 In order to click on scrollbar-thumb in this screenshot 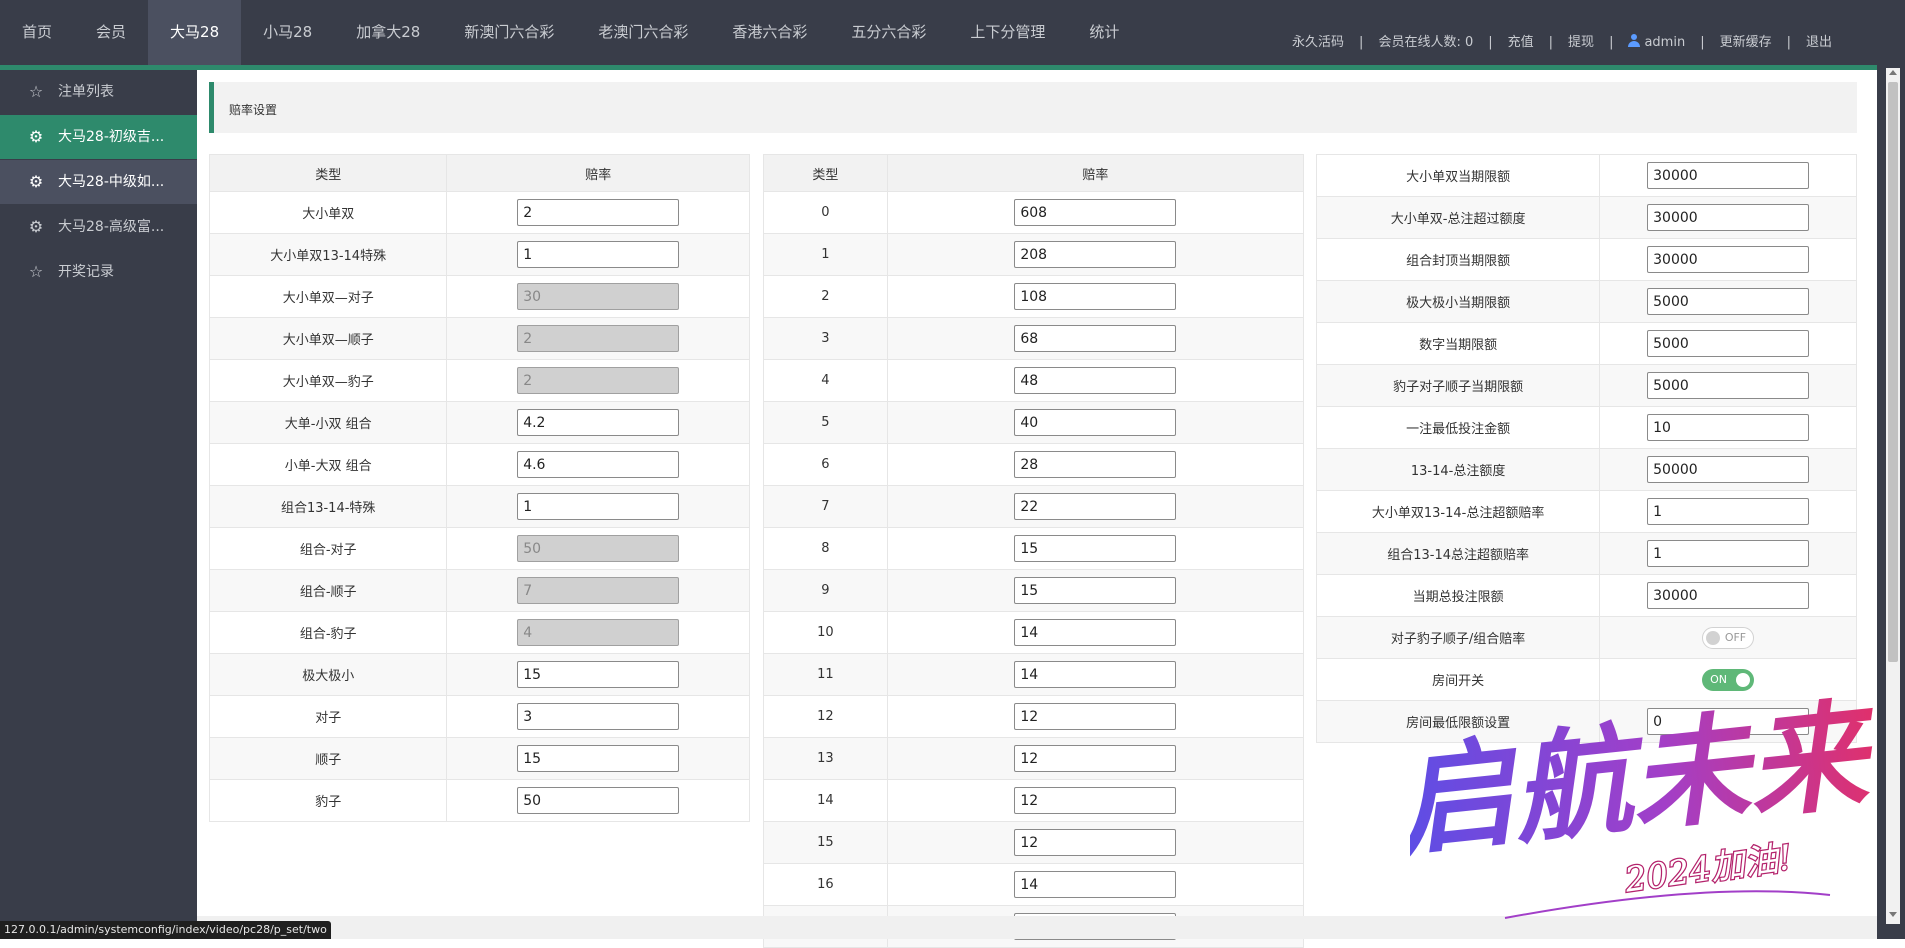, I will do `click(1893, 372)`.